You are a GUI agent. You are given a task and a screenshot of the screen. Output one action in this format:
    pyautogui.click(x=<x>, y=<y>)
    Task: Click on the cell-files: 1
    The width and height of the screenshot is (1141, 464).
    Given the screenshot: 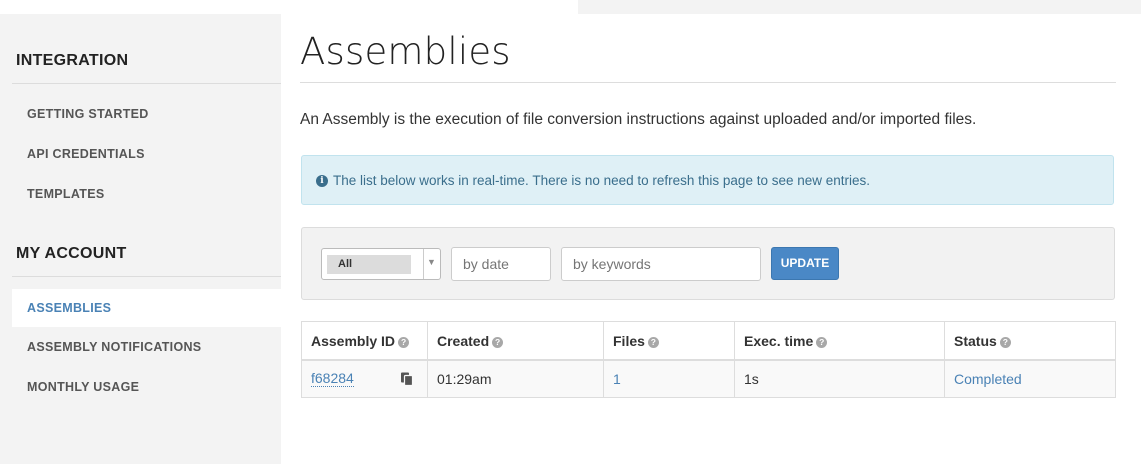 What is the action you would take?
    pyautogui.click(x=669, y=378)
    